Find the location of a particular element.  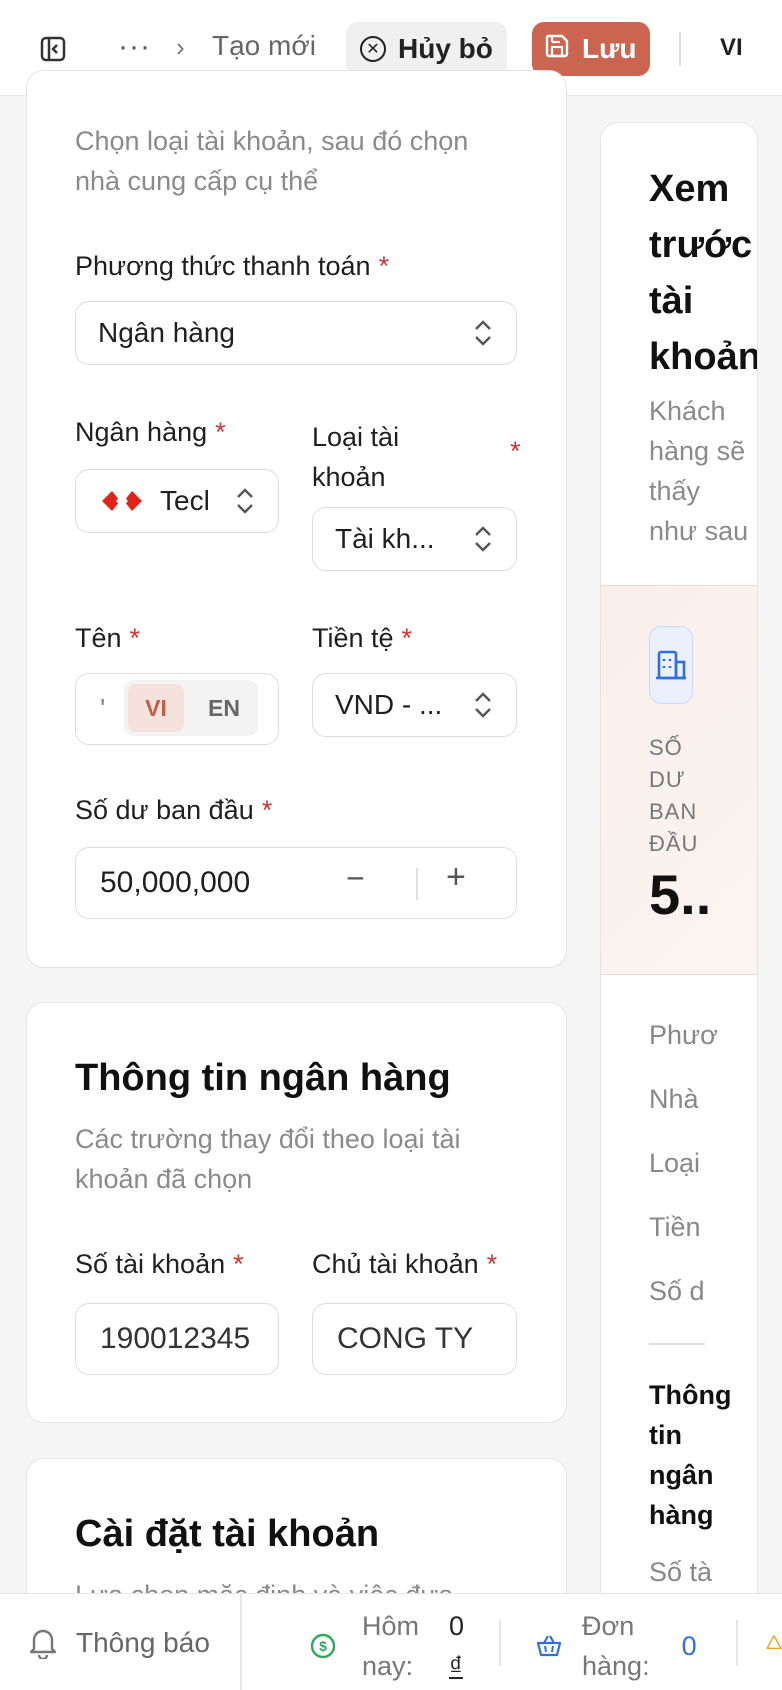

preview-divider is located at coordinates (677, 1344).